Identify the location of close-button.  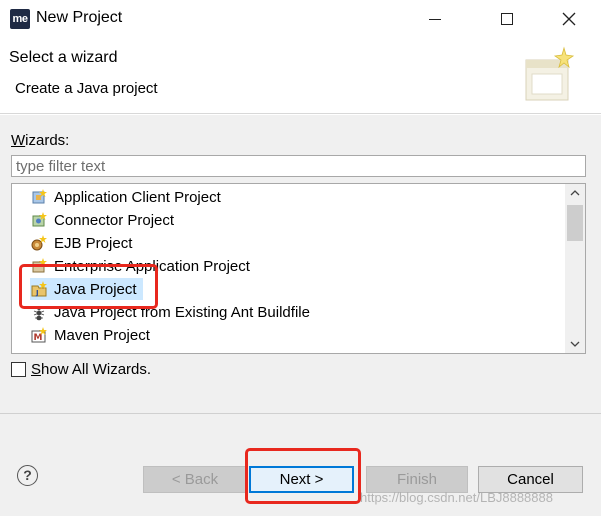
(569, 19).